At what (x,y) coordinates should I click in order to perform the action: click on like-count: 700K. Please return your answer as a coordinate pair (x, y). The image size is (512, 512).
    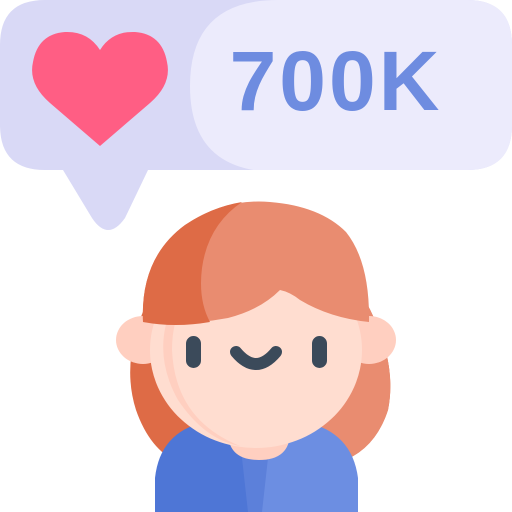
    Looking at the image, I should click on (336, 81).